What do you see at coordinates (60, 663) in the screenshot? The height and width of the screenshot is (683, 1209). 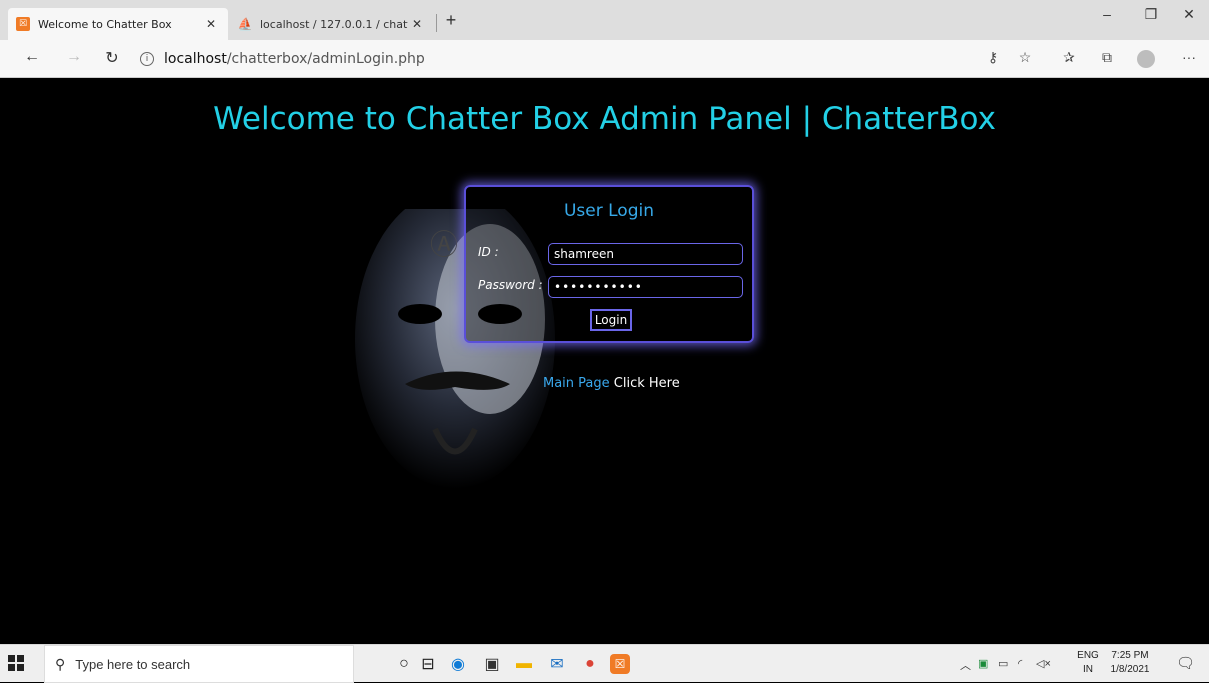 I see `search-icon: ⚲` at bounding box center [60, 663].